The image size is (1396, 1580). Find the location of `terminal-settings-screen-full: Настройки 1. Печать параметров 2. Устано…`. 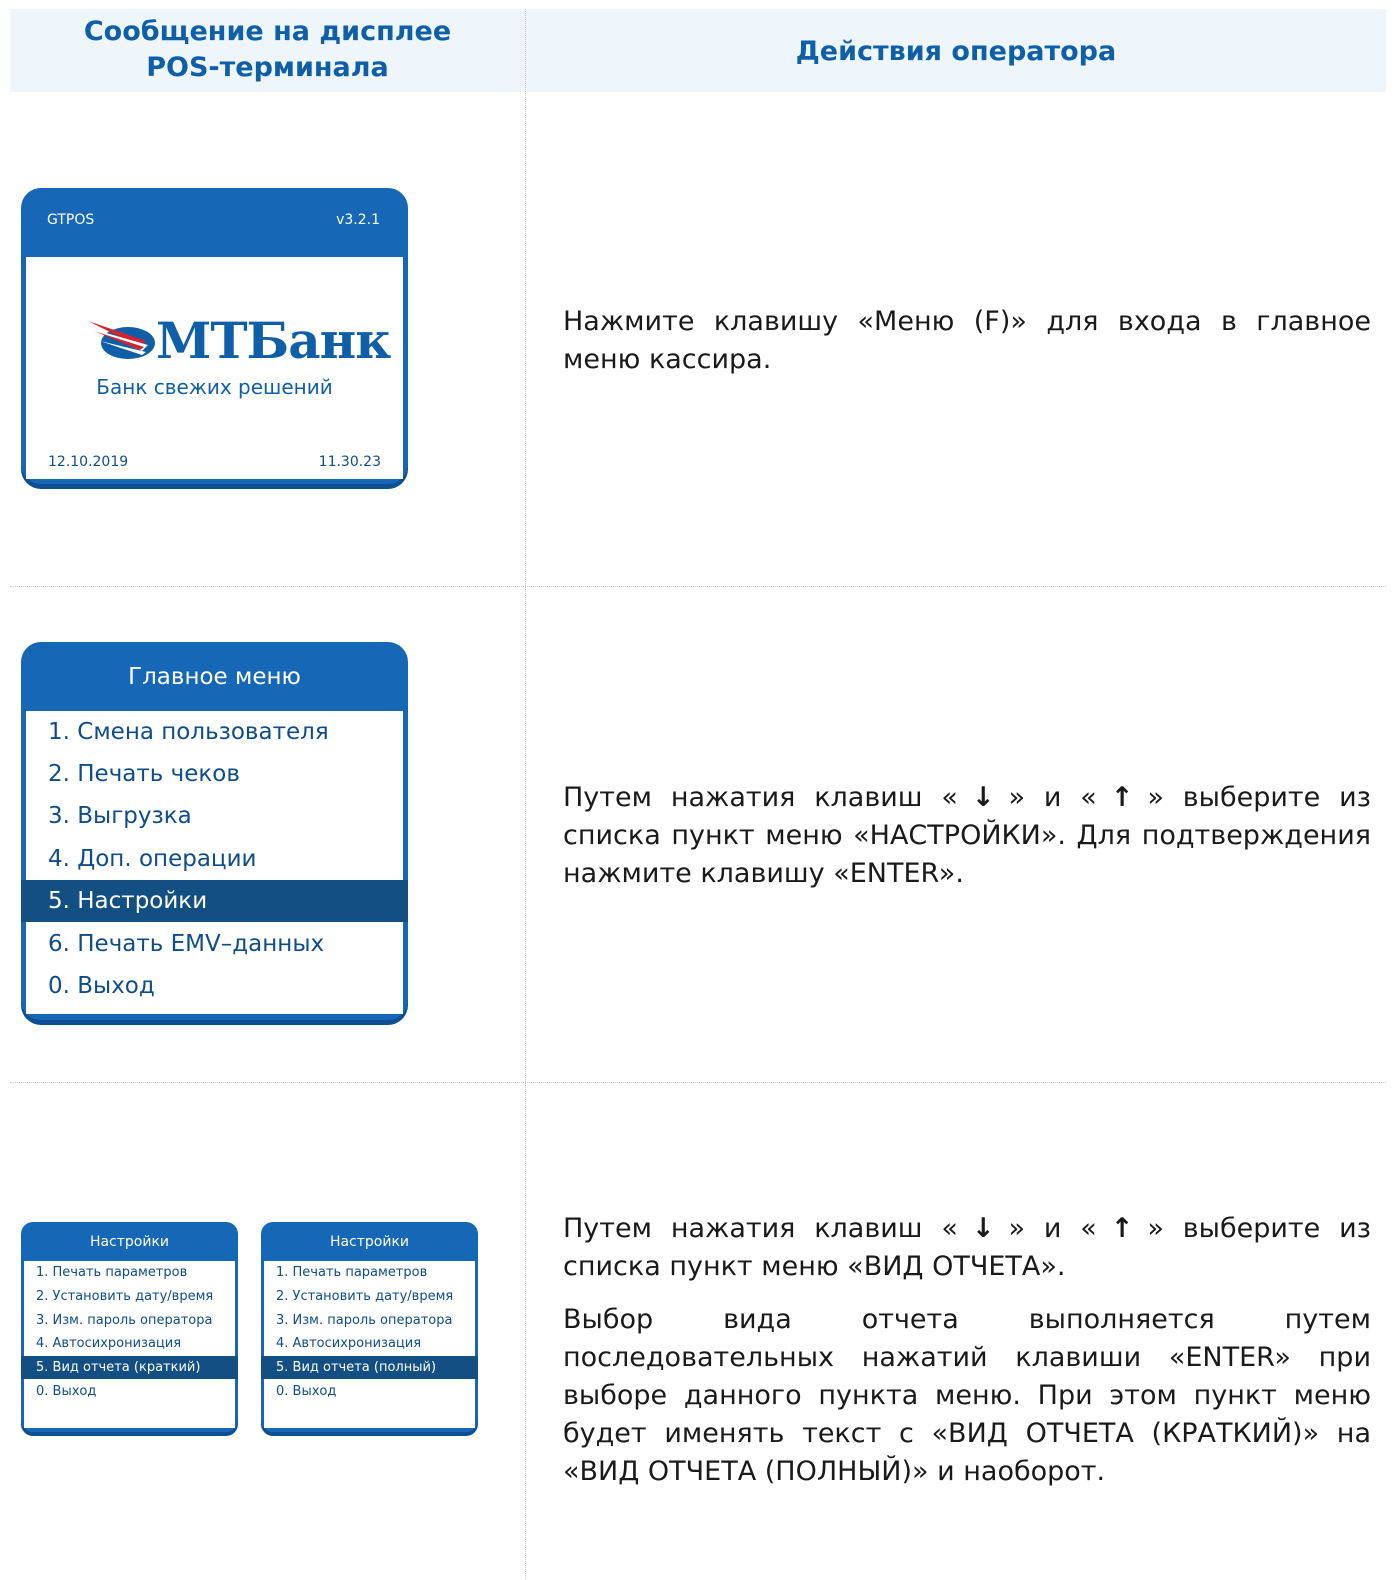

terminal-settings-screen-full: Настройки 1. Печать параметров 2. Устано… is located at coordinates (369, 1327).